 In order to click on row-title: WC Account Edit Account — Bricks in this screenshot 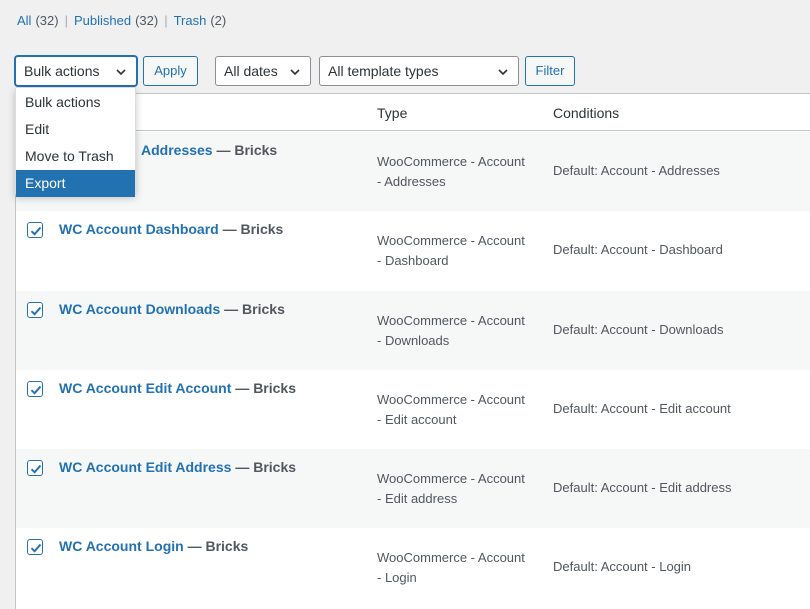, I will do `click(177, 388)`.